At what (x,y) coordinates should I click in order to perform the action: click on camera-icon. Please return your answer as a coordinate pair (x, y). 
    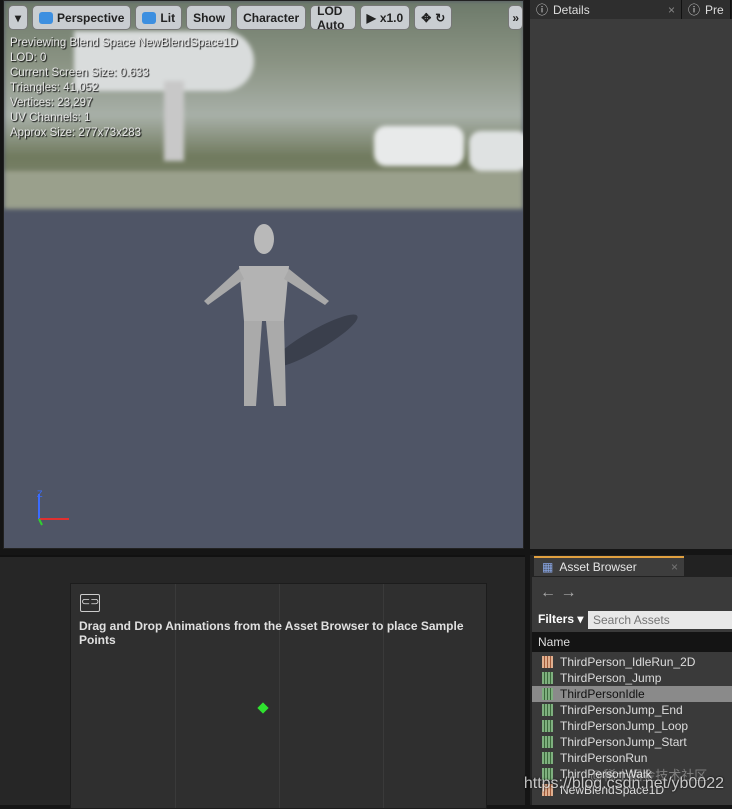
    Looking at the image, I should click on (46, 17).